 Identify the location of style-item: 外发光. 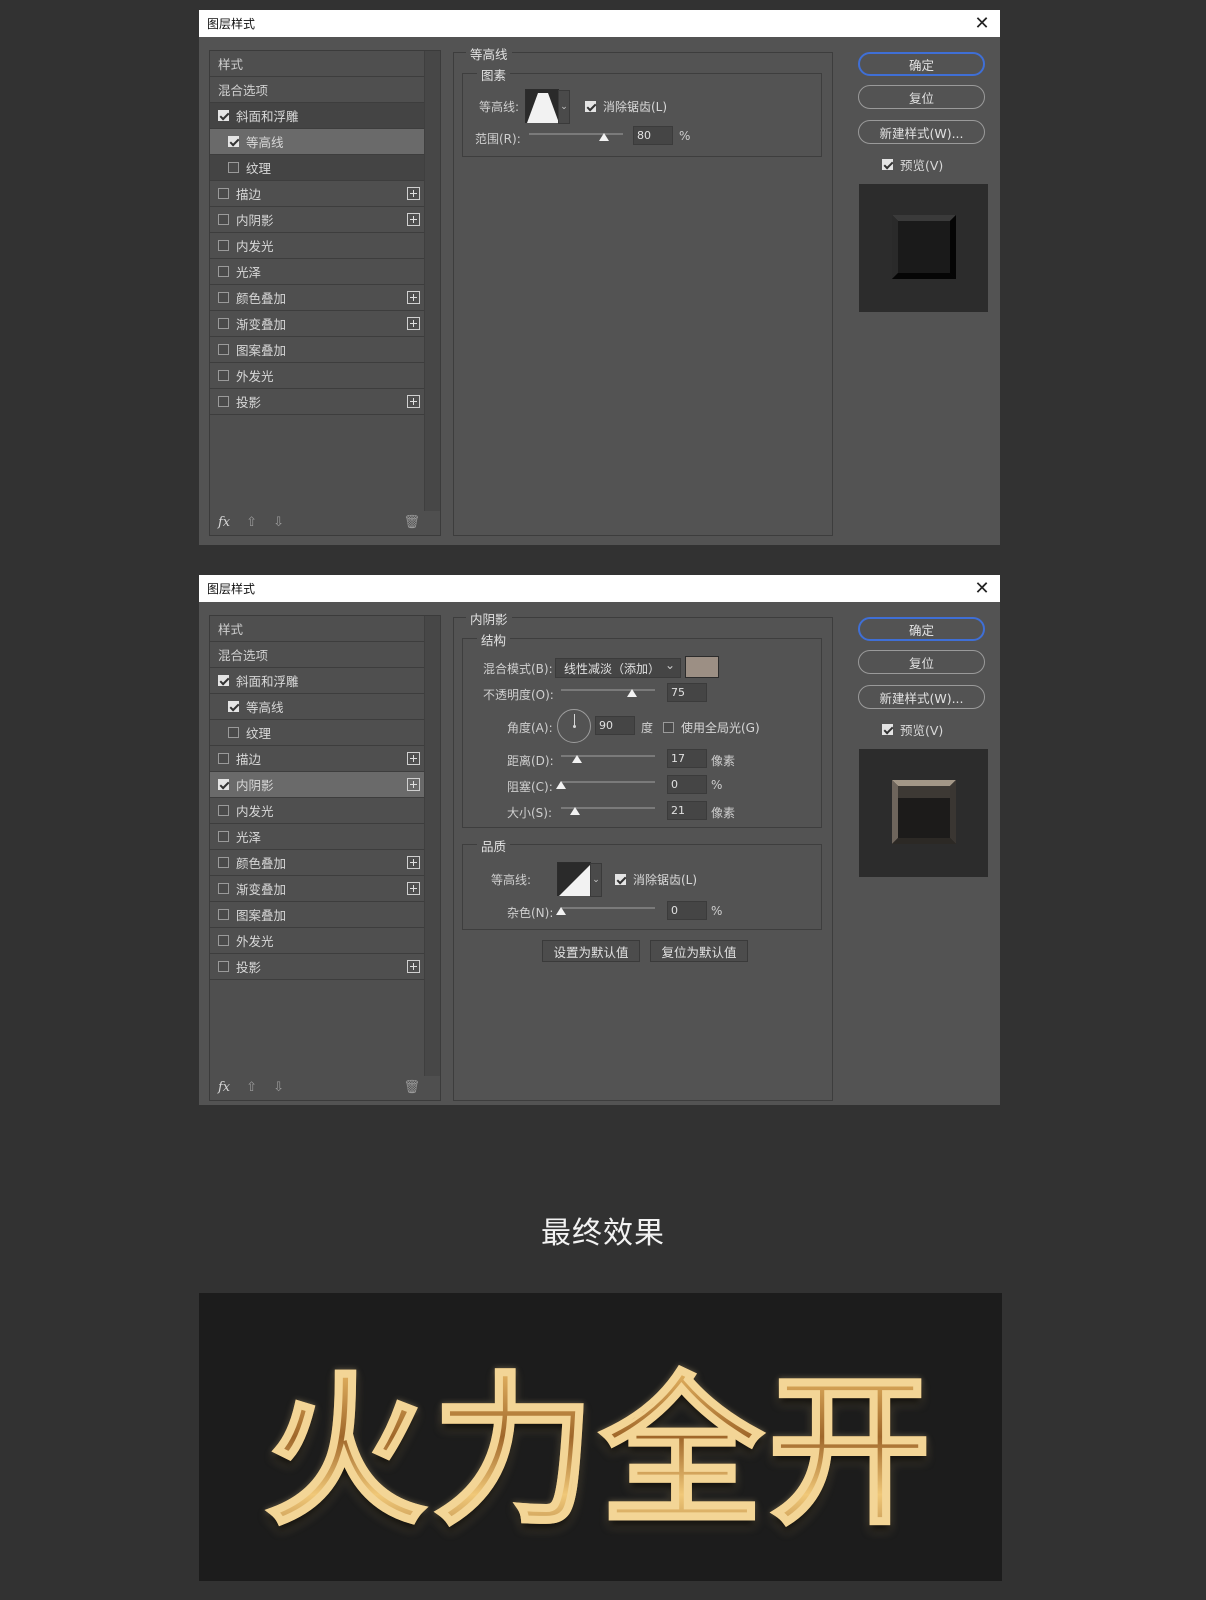
(317, 941).